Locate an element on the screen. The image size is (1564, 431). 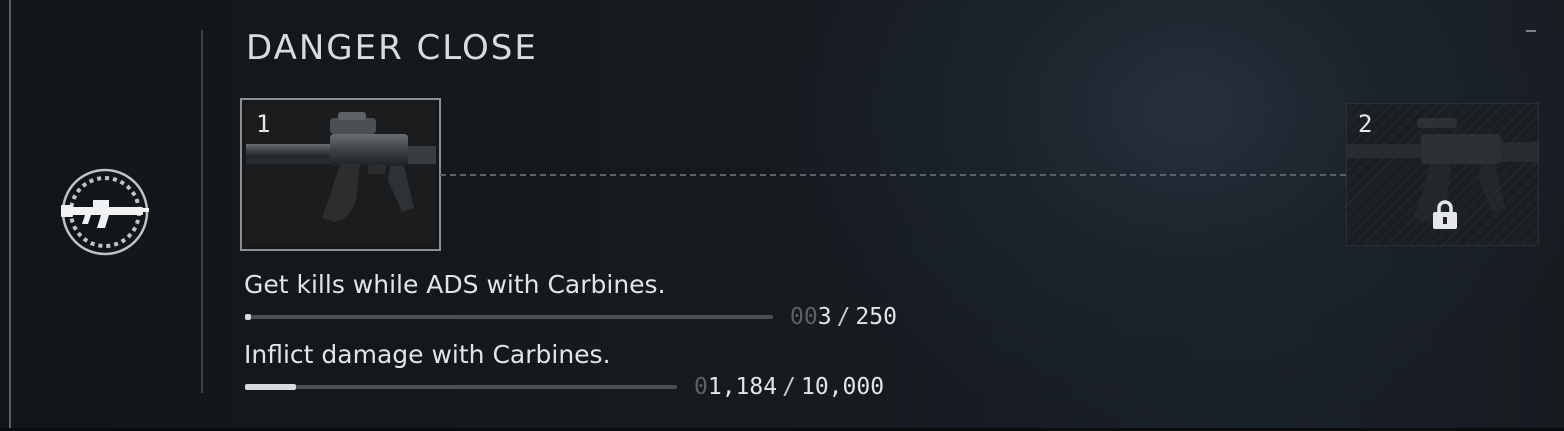
lock-icon is located at coordinates (1445, 214).